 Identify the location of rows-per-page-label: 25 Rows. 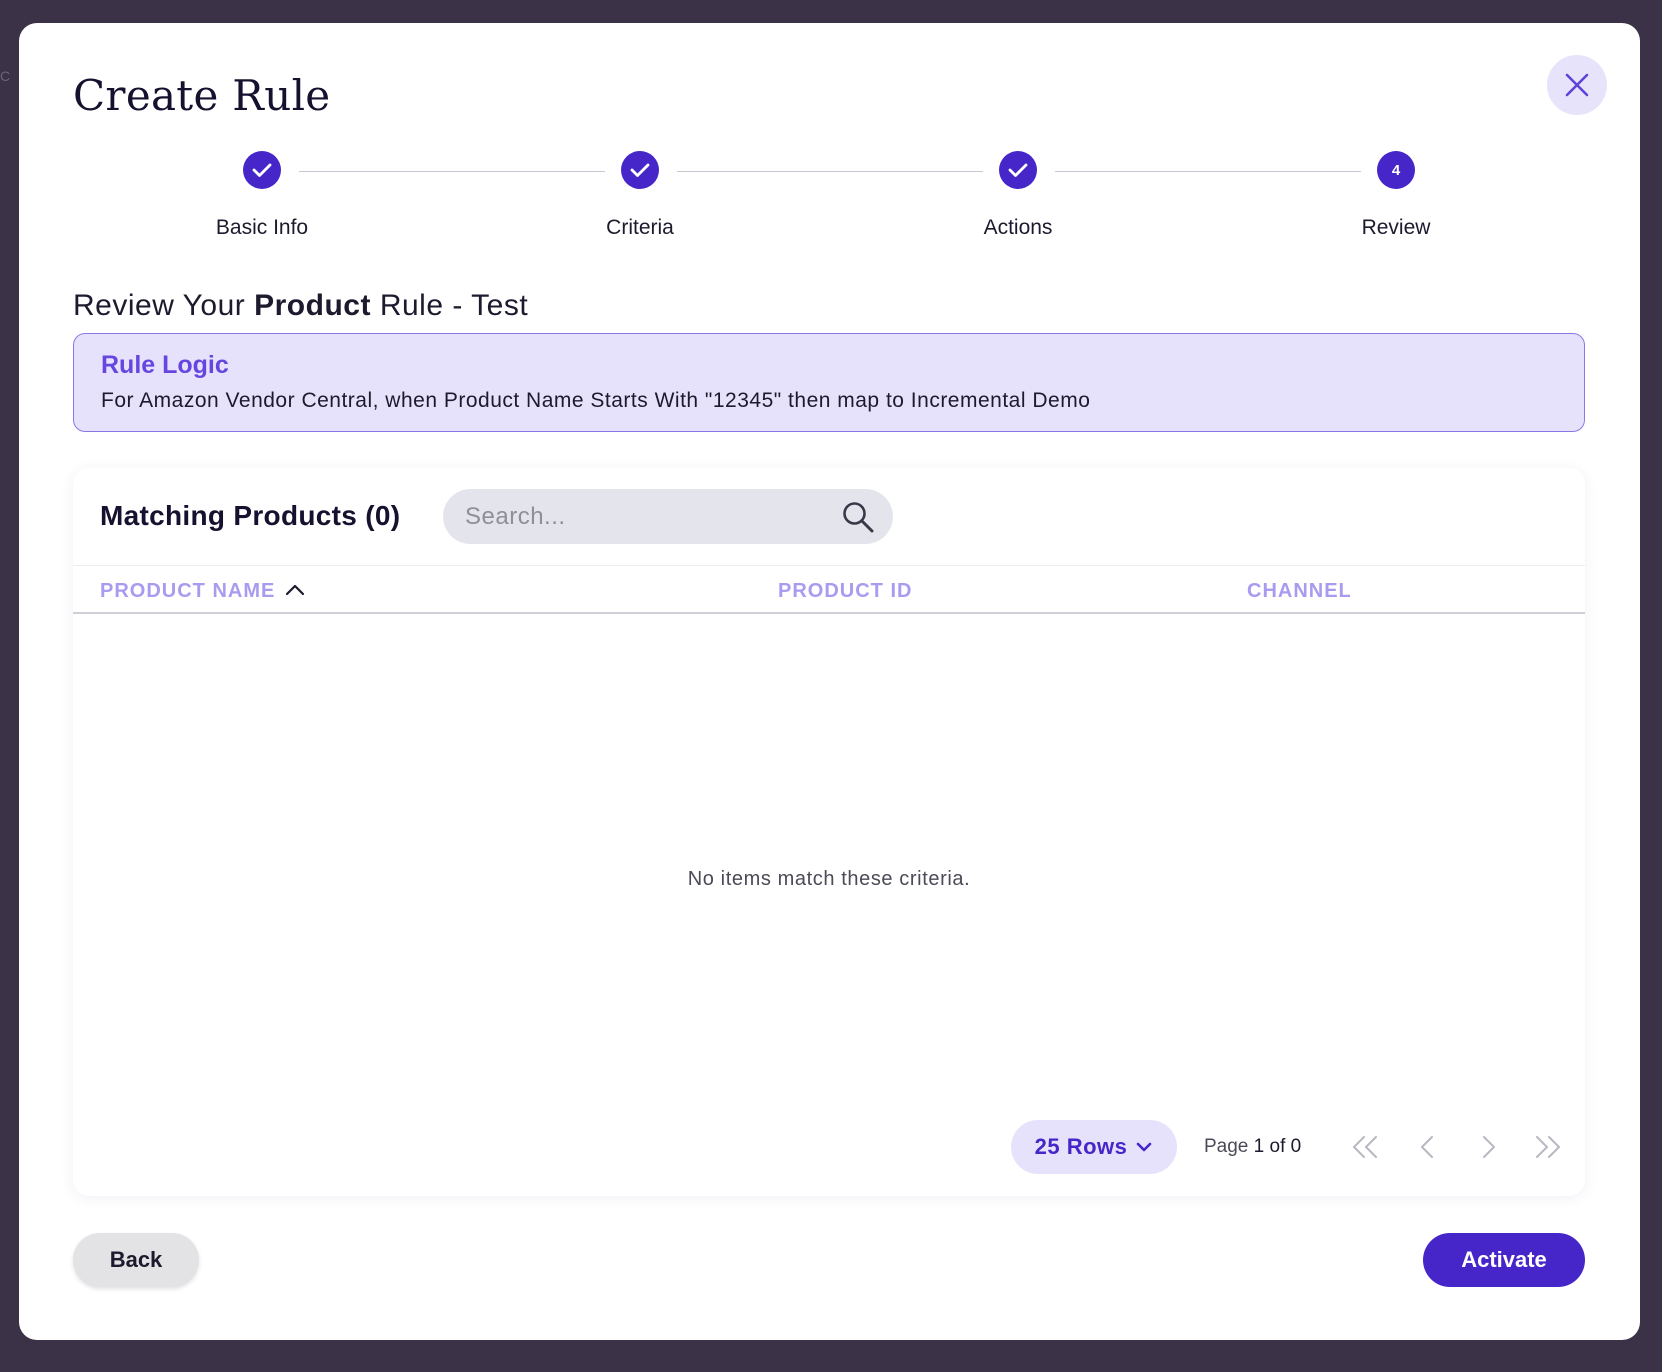
(1081, 1146).